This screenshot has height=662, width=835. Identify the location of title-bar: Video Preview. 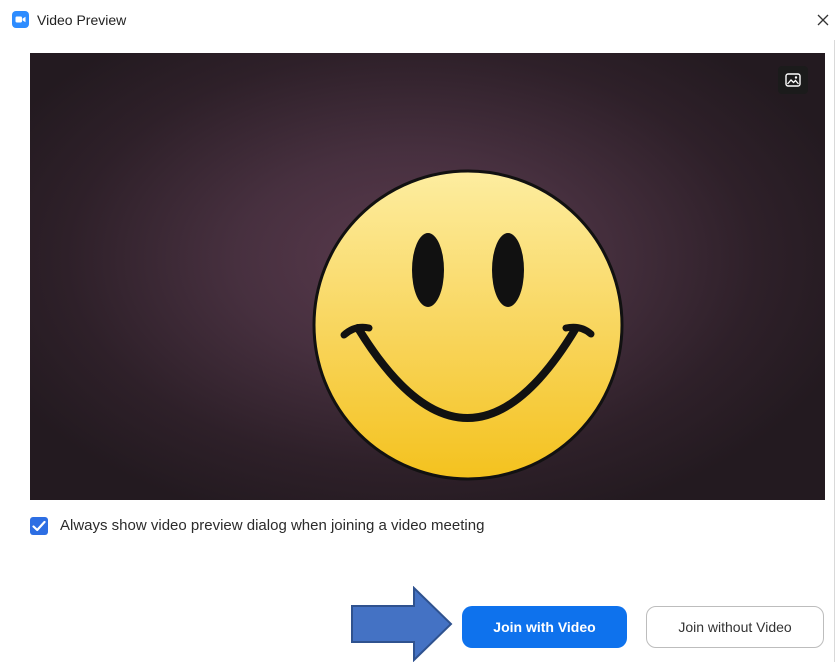
(417, 20).